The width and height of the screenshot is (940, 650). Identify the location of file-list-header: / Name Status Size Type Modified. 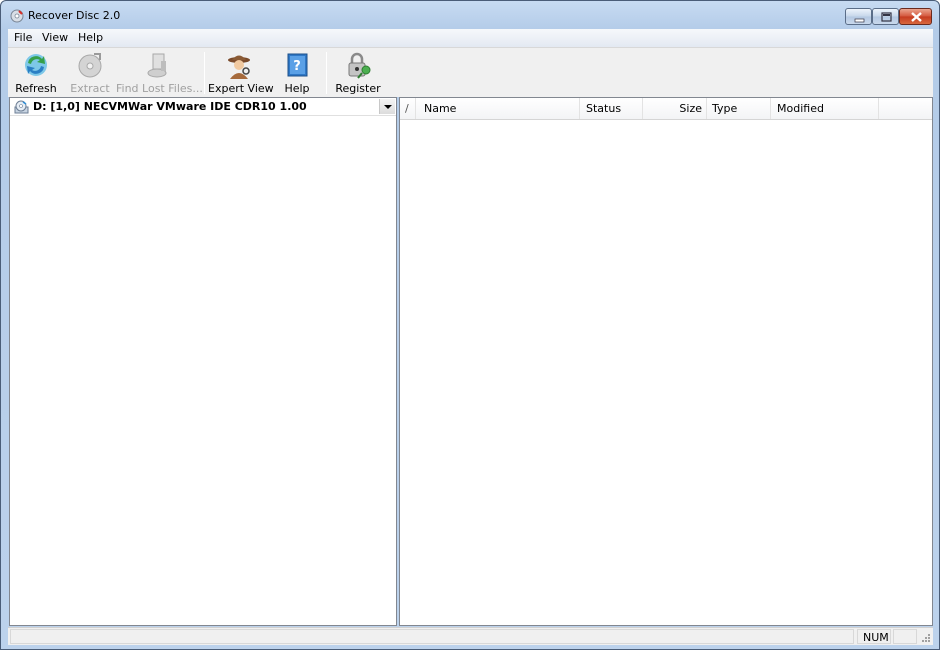
(666, 109).